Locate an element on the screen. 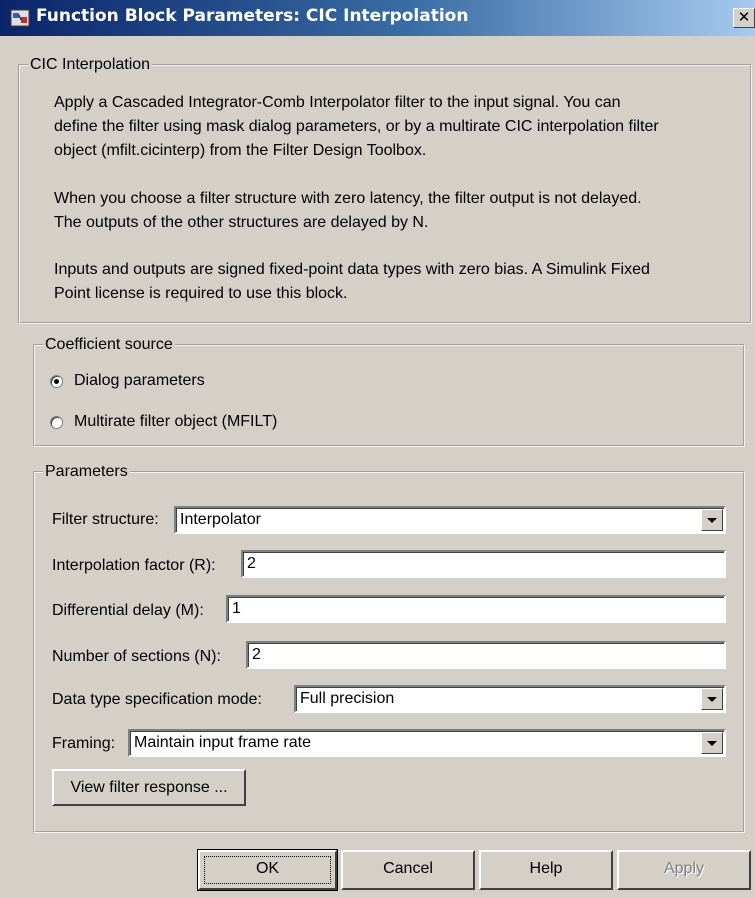 Image resolution: width=755 pixels, height=898 pixels. number-of-sections-label: Number of sections (N): is located at coordinates (136, 656).